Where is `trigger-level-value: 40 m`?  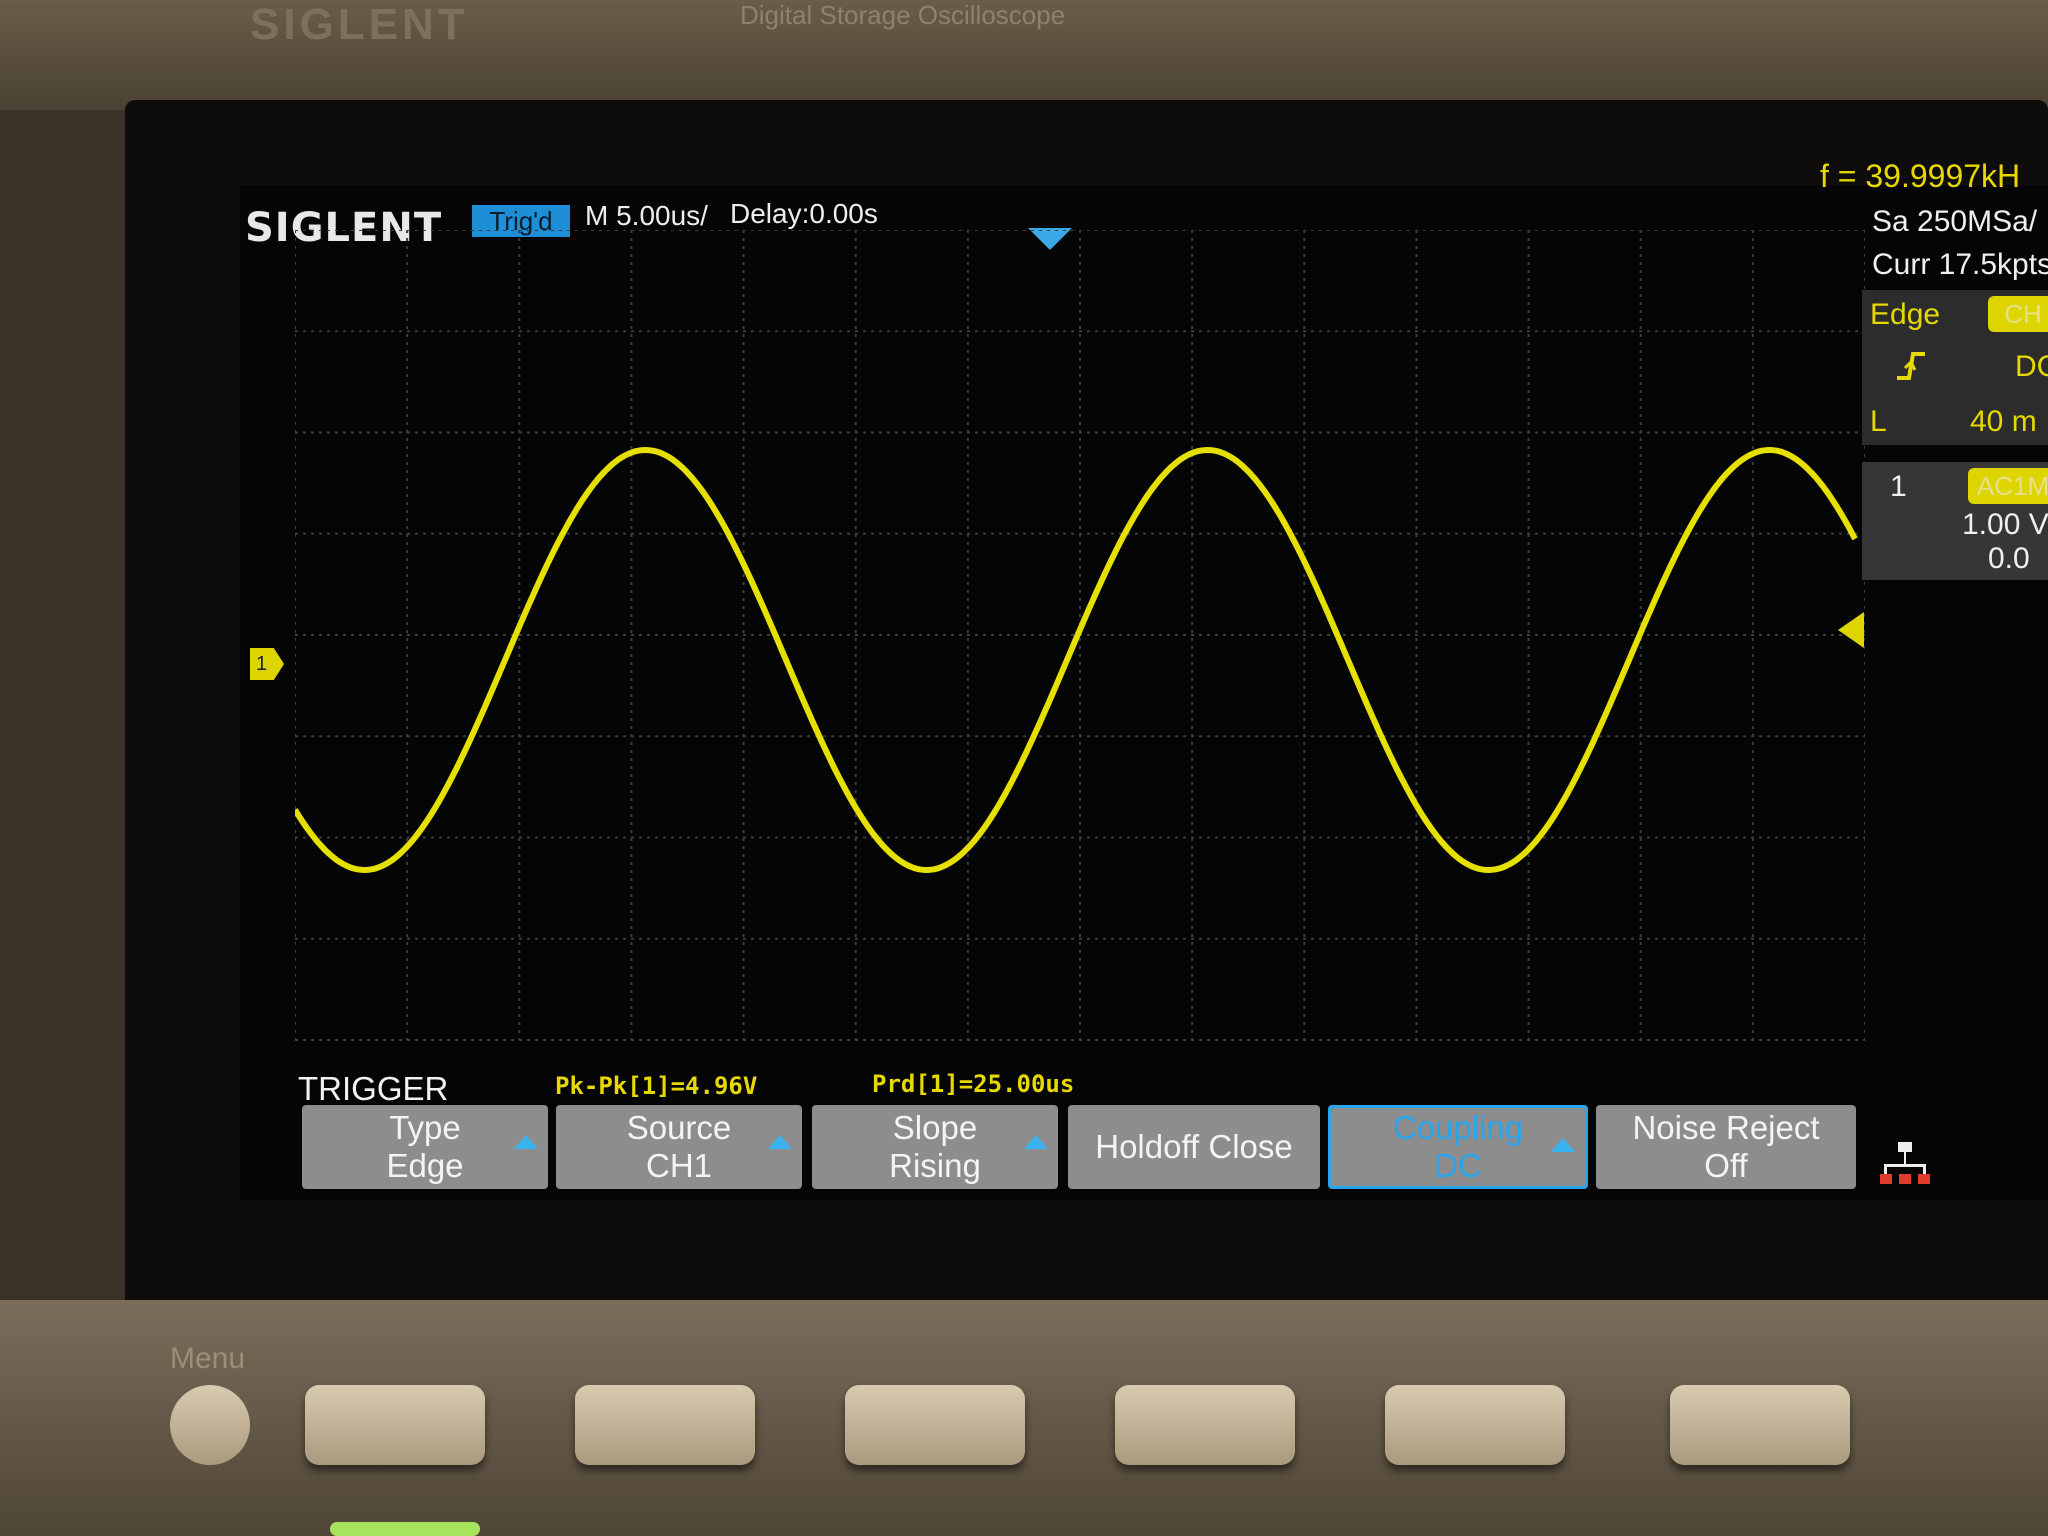 trigger-level-value: 40 m is located at coordinates (2003, 421).